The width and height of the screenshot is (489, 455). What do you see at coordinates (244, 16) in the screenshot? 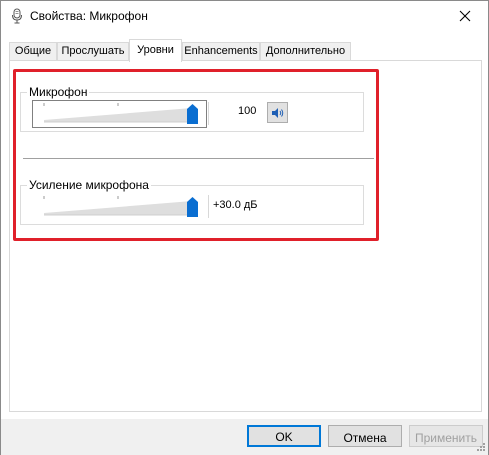
I see `title-bar: Свойства: Микрофон` at bounding box center [244, 16].